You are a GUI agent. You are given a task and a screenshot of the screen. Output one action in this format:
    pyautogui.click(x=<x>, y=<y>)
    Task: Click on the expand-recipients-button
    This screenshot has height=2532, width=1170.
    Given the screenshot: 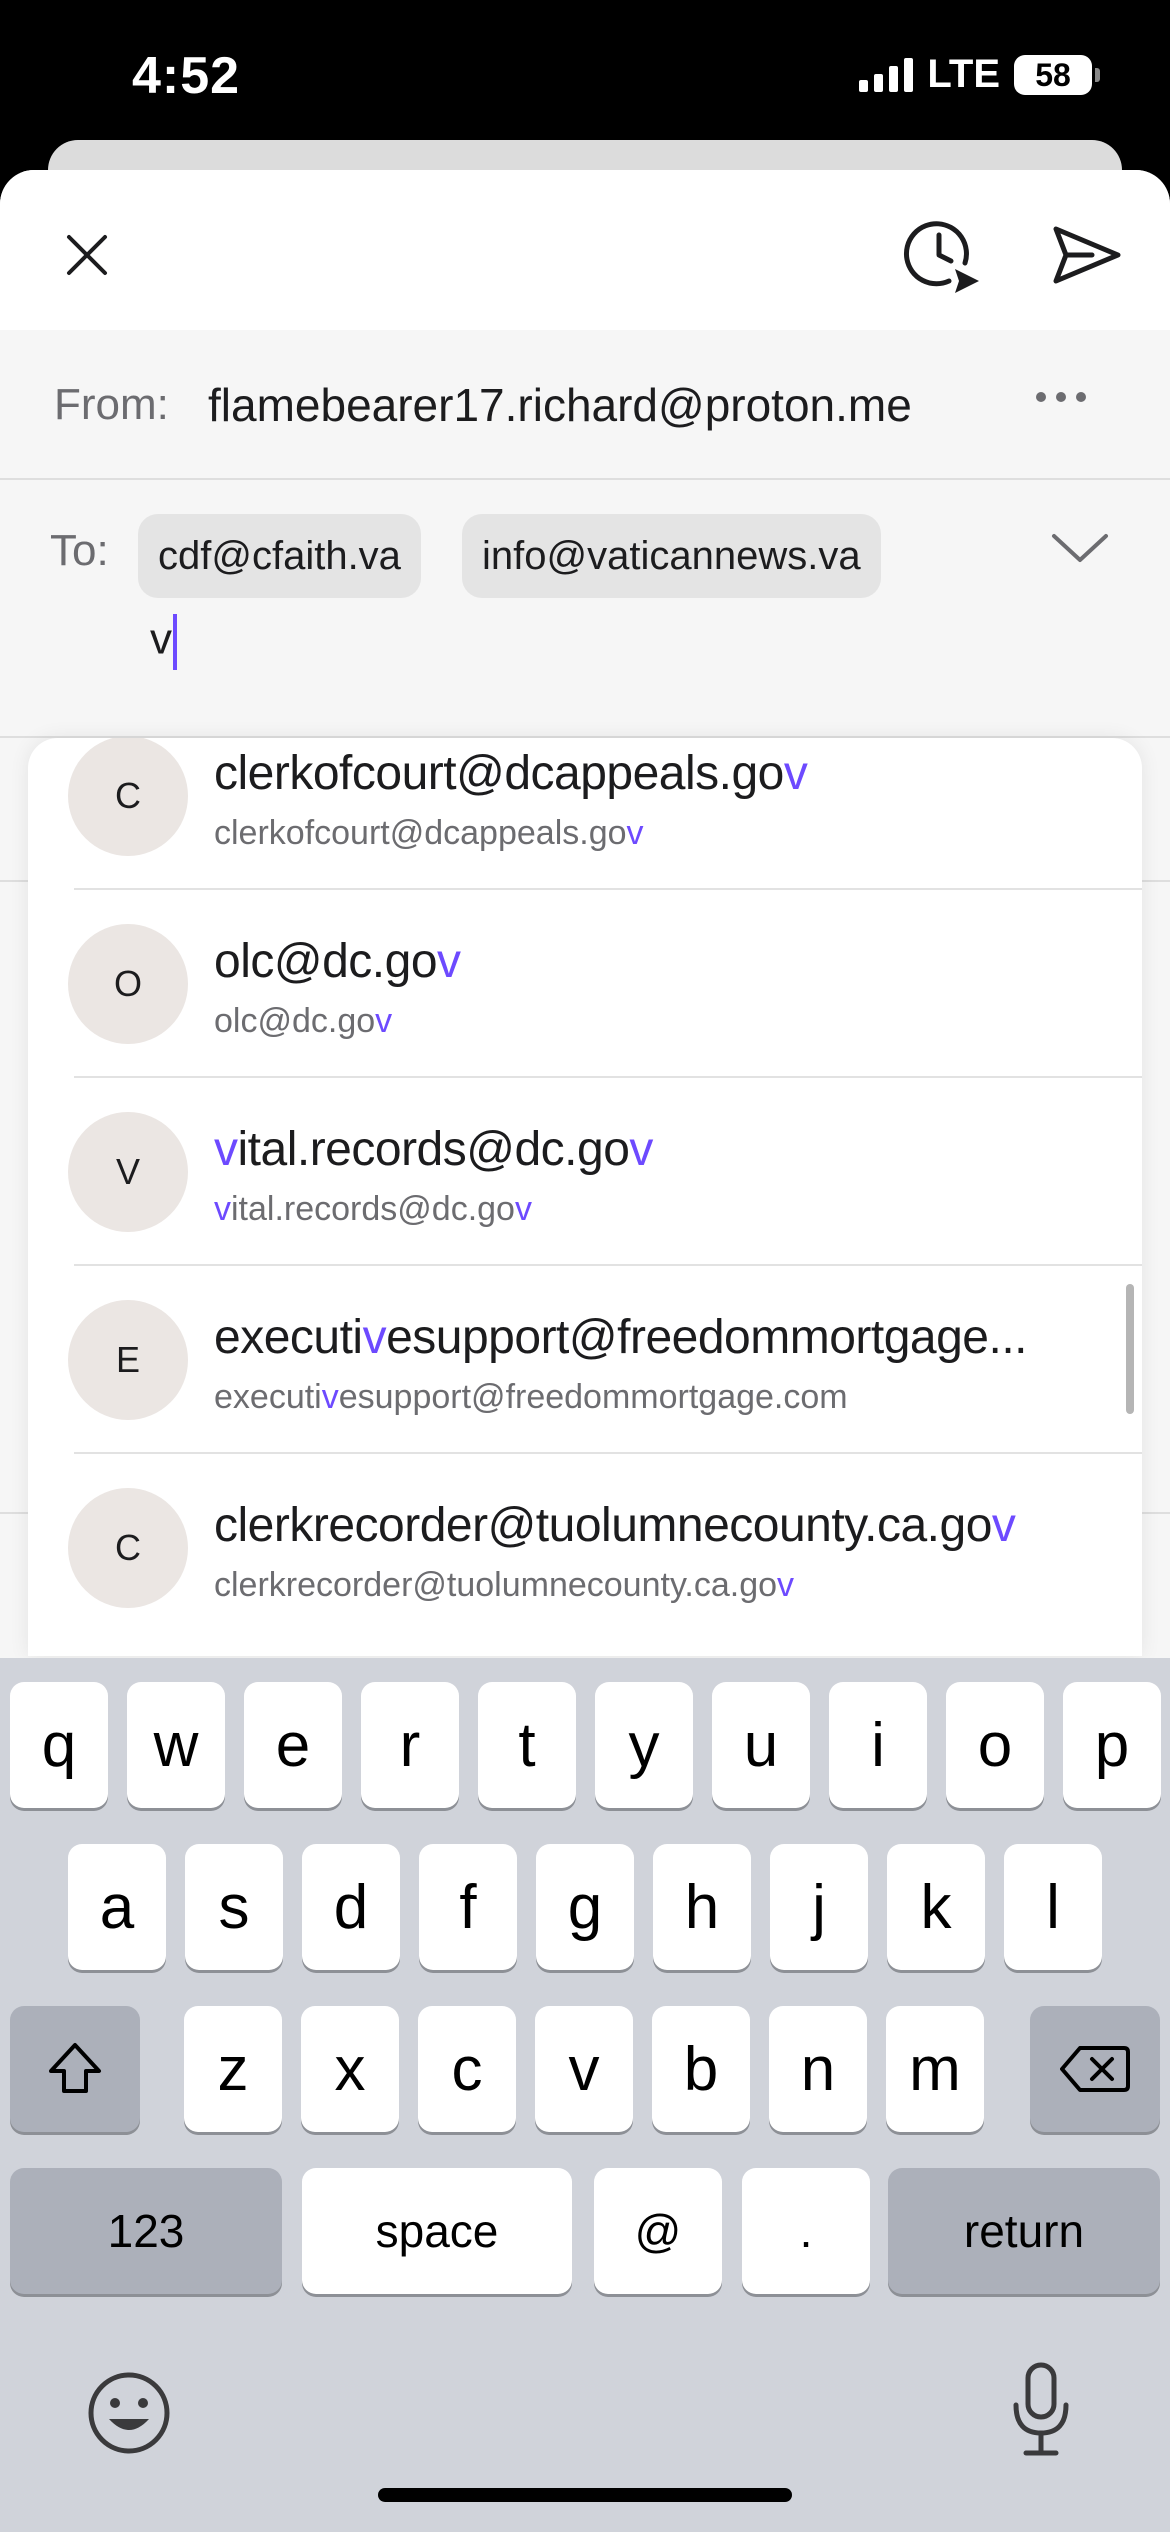 What is the action you would take?
    pyautogui.click(x=1080, y=547)
    